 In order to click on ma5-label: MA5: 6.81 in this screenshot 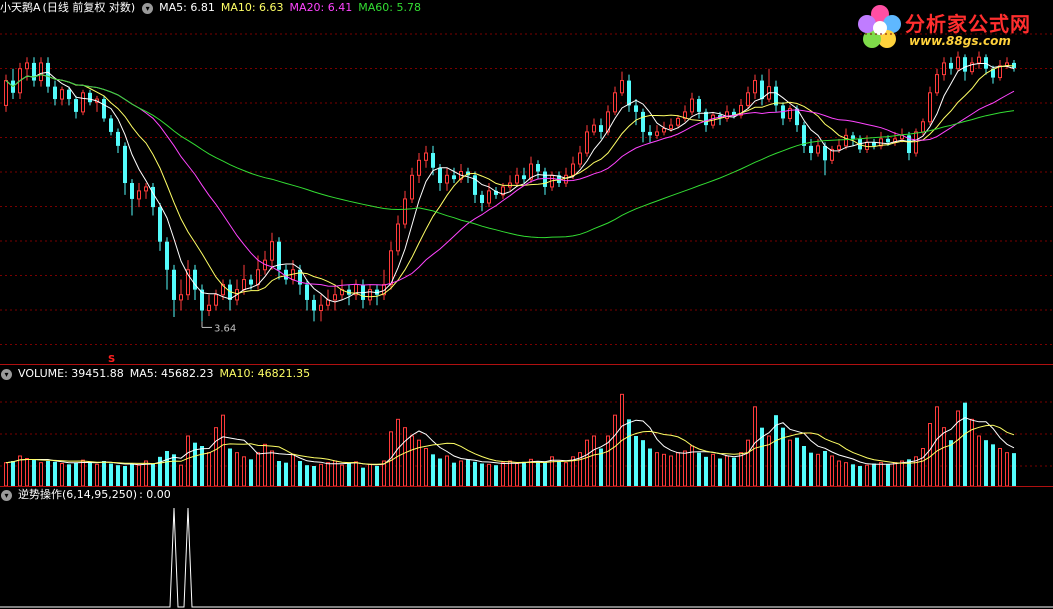, I will do `click(187, 7)`.